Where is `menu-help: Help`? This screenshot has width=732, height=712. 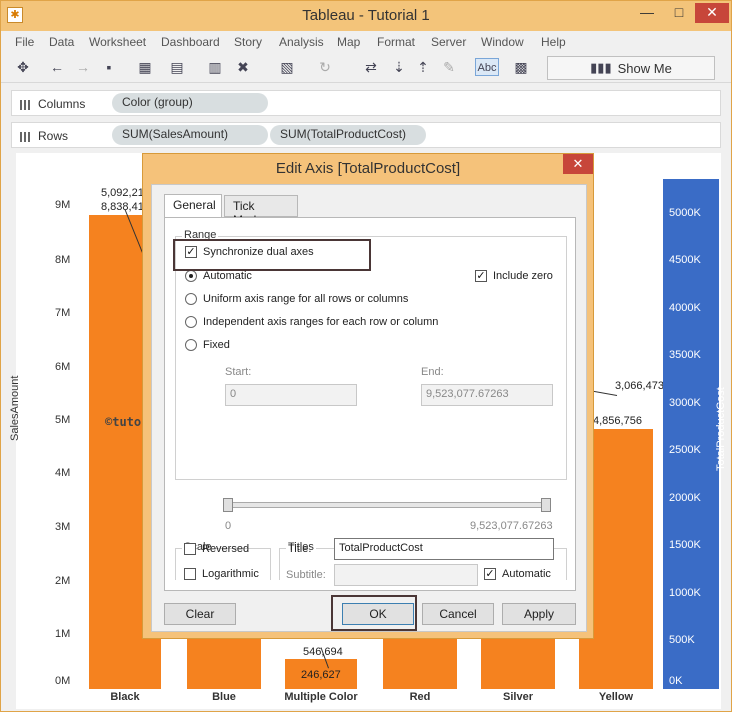
menu-help: Help is located at coordinates (553, 42).